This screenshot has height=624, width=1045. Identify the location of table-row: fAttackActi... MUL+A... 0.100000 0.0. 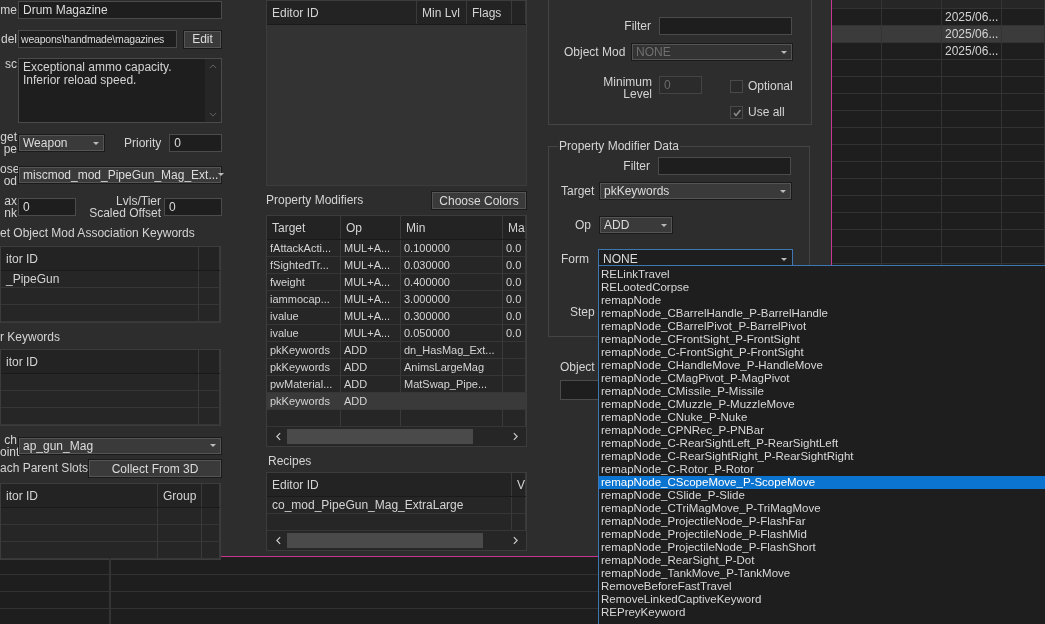
(396, 248).